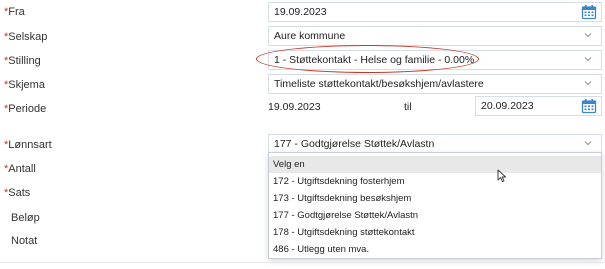 This screenshot has height=269, width=605. I want to click on sats-label: *Sats, so click(17, 193).